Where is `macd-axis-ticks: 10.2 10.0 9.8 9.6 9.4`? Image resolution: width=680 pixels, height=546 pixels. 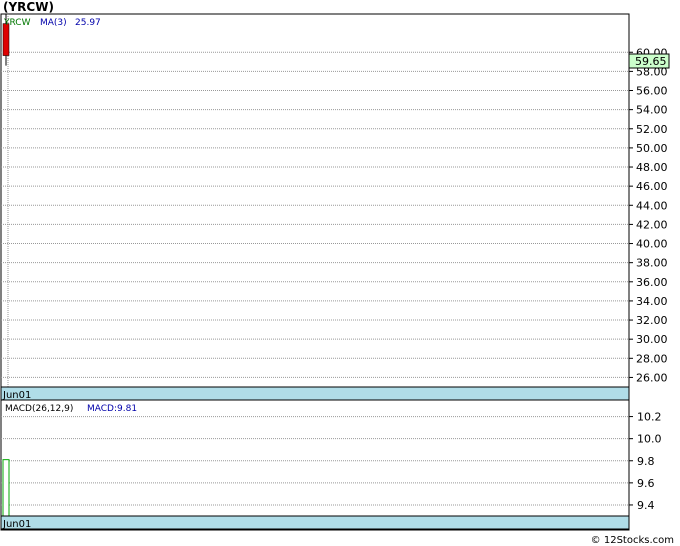 macd-axis-ticks: 10.2 10.0 9.8 9.6 9.4 is located at coordinates (645, 461).